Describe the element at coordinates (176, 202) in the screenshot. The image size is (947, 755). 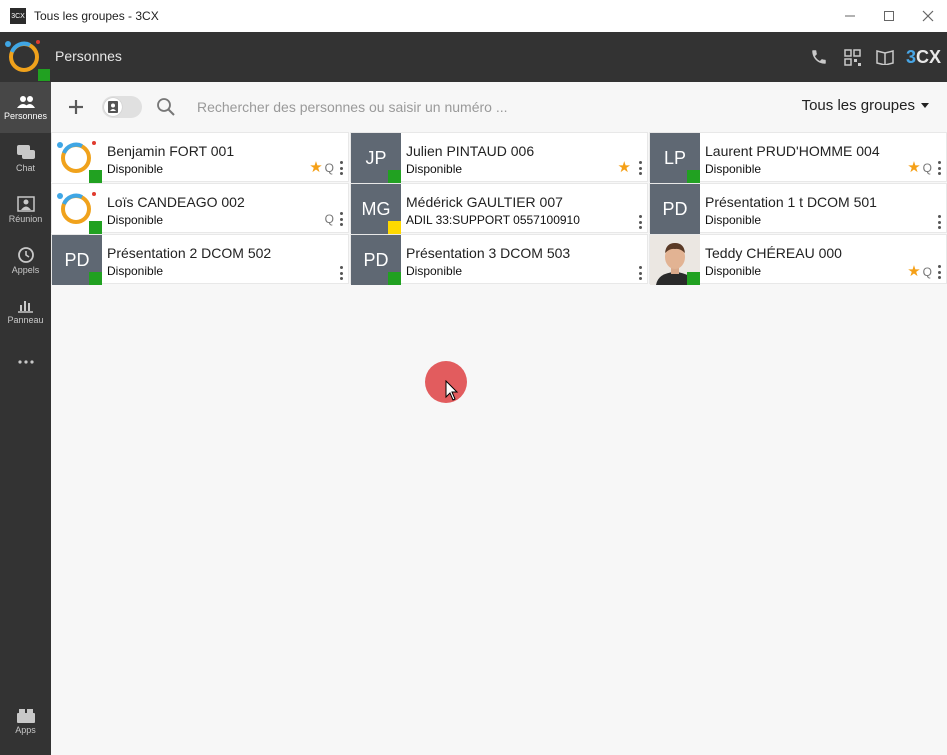
I see `contact-name: Loïs CANDEAGO 002` at that location.